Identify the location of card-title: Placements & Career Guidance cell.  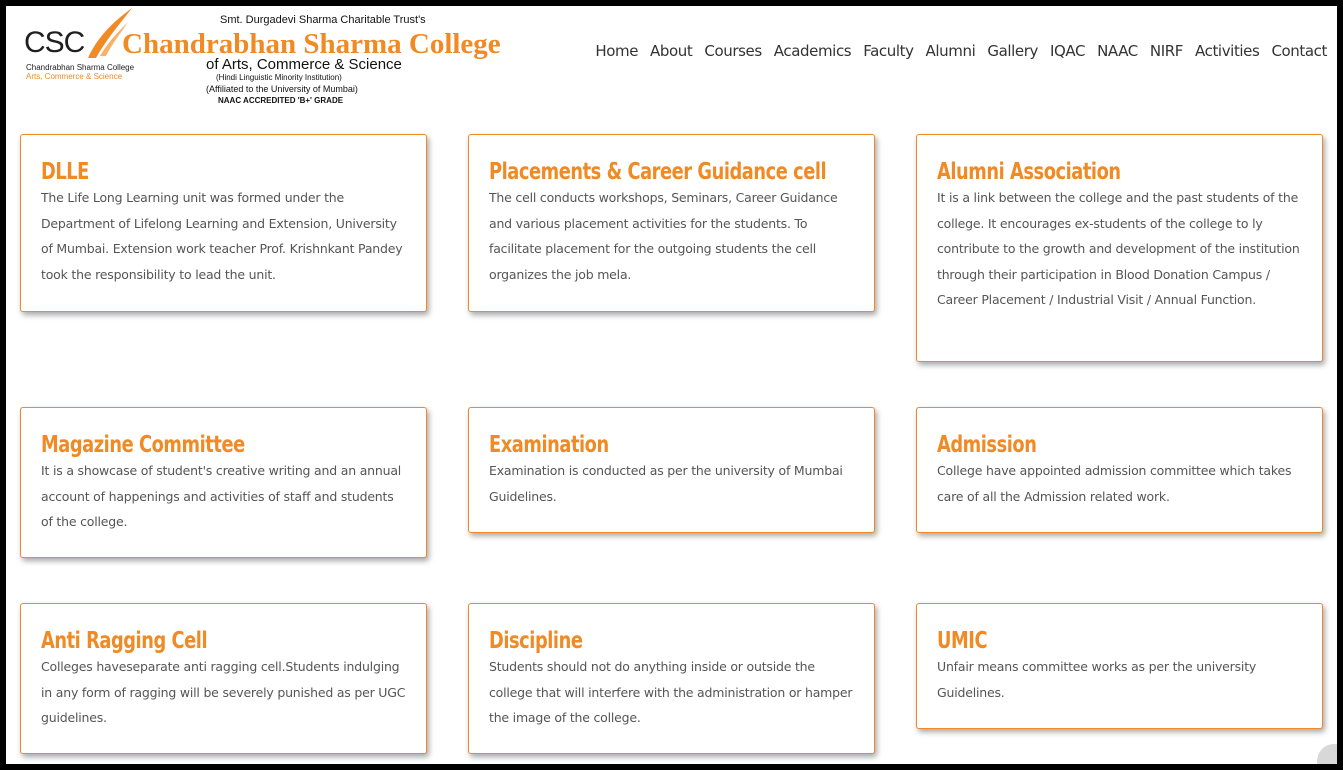
(658, 172).